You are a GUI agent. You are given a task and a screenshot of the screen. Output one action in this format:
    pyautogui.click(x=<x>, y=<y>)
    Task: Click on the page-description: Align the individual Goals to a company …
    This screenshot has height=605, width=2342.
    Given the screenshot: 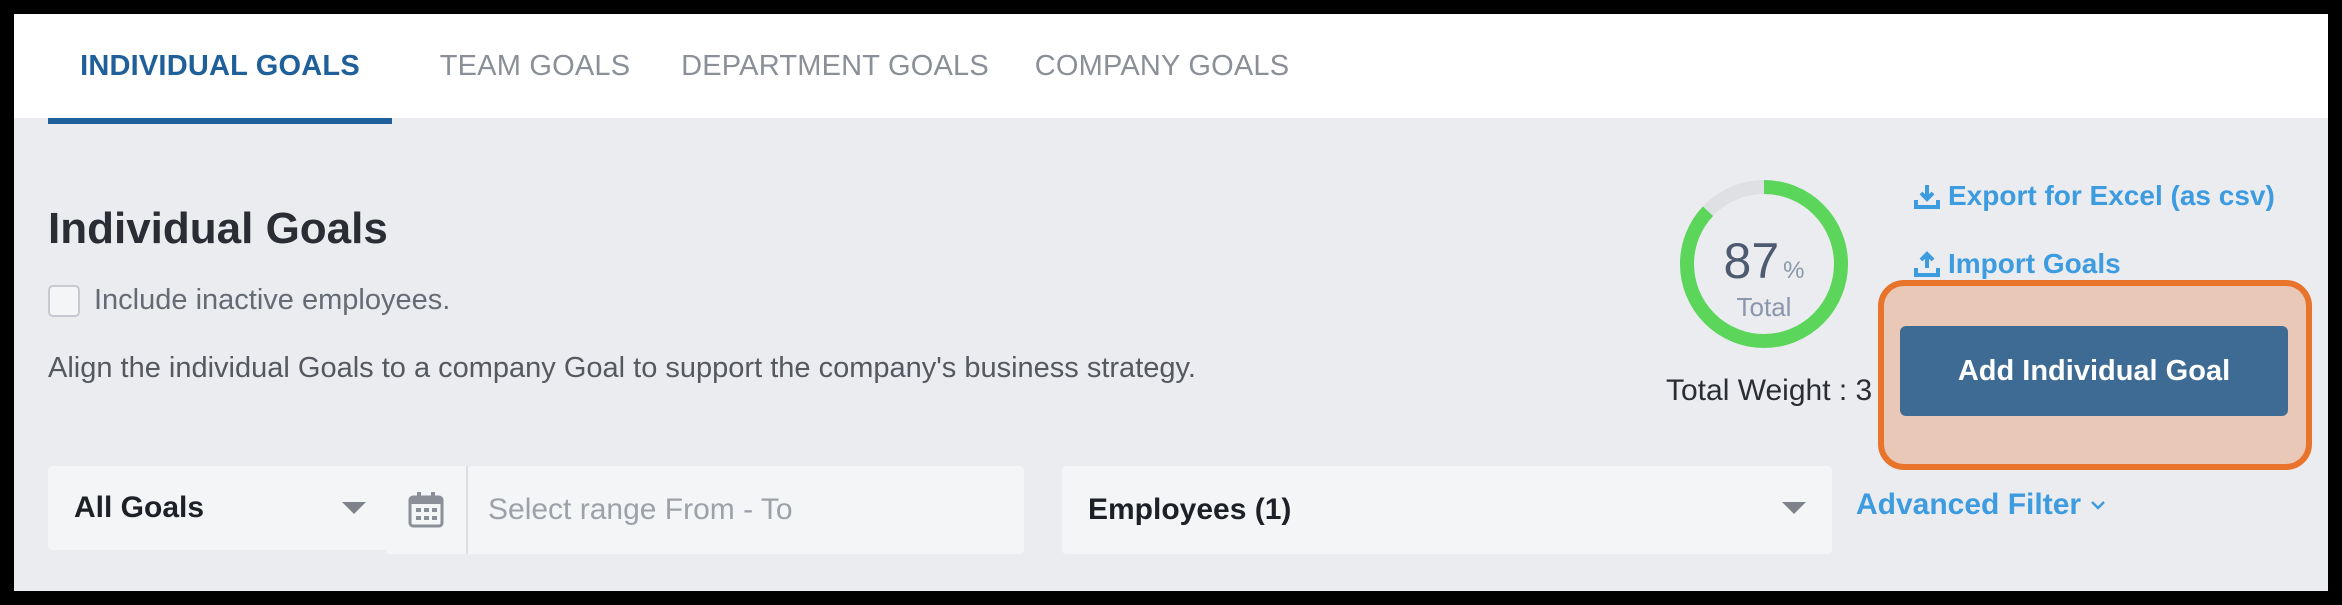 What is the action you would take?
    pyautogui.click(x=622, y=368)
    